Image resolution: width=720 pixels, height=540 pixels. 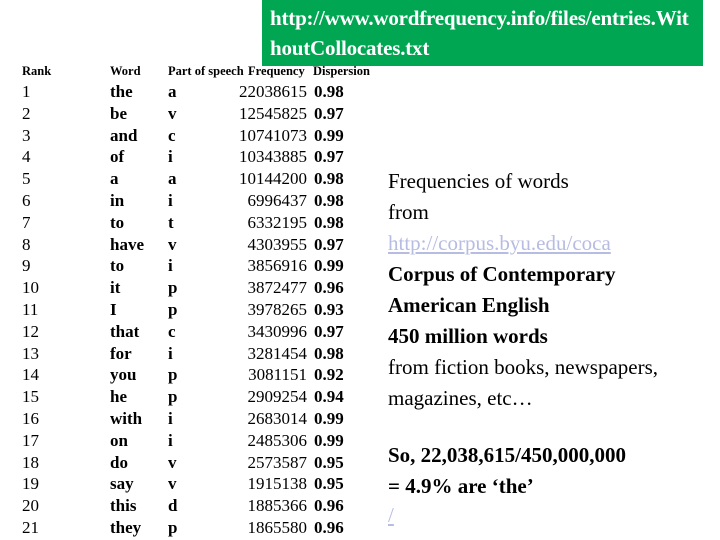 What do you see at coordinates (190, 463) in the screenshot?
I see `table-row: 18 do v 2573587 0.95` at bounding box center [190, 463].